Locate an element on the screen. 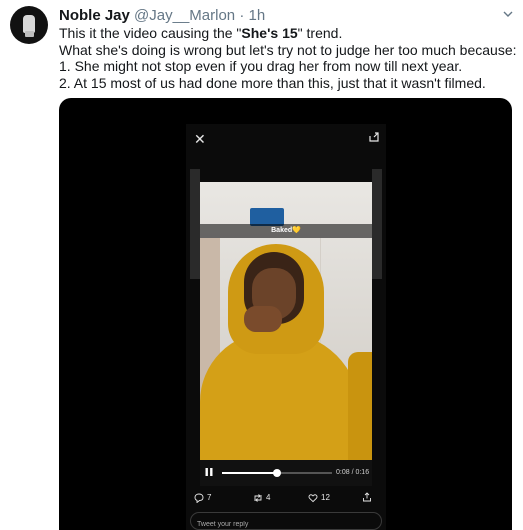 This screenshot has height=530, width=523. reply-action: 7 is located at coordinates (202, 498).